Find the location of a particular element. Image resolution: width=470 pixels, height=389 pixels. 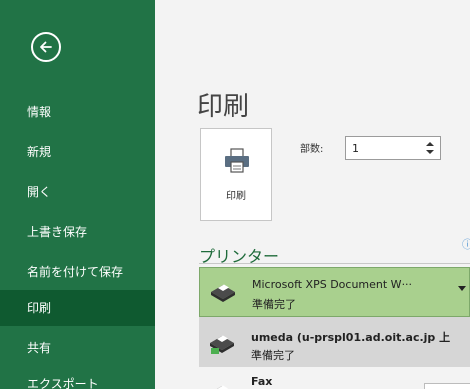

nav-export: エクスポート is located at coordinates (77, 377).